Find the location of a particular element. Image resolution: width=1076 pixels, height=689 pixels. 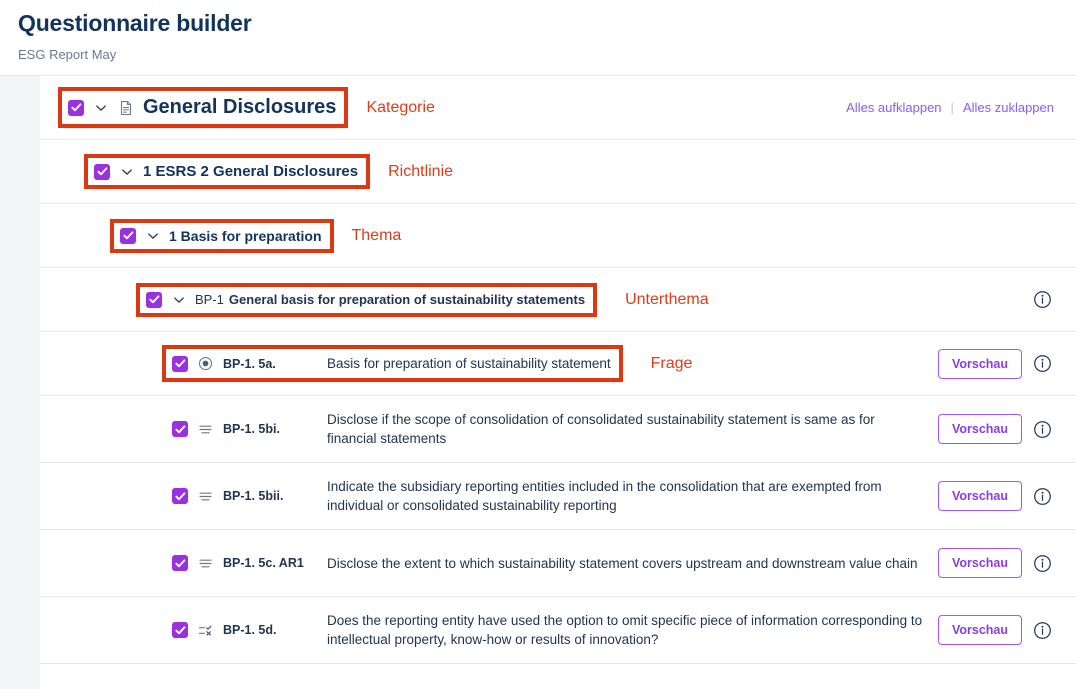

document-icon is located at coordinates (125, 107).